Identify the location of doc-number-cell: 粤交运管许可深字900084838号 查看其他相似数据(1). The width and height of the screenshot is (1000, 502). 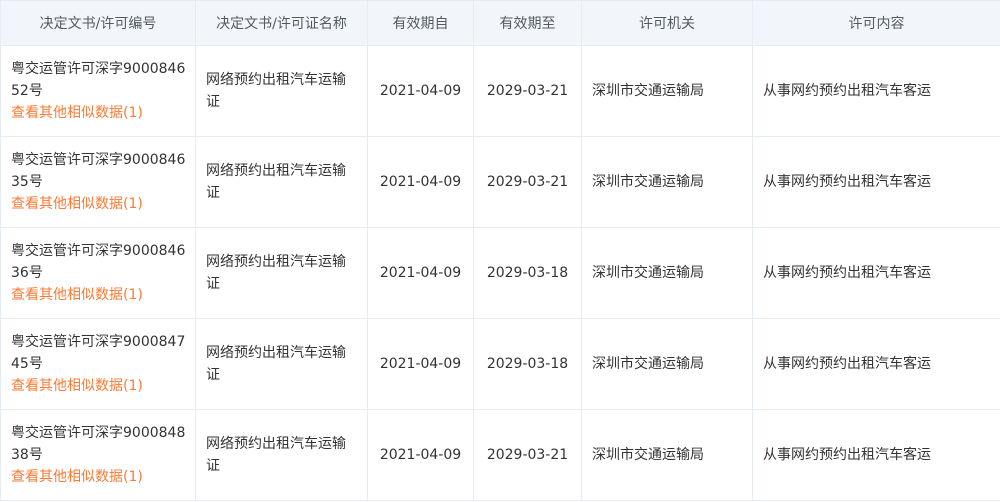
(98, 455).